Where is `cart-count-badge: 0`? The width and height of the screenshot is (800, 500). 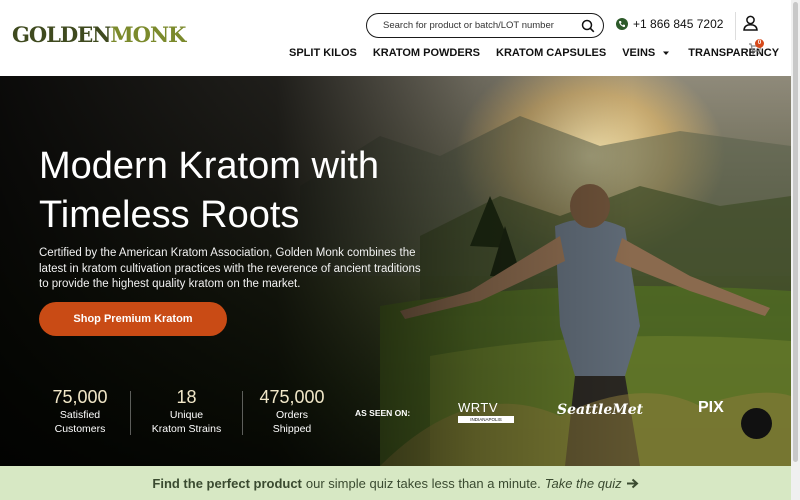 cart-count-badge: 0 is located at coordinates (759, 43).